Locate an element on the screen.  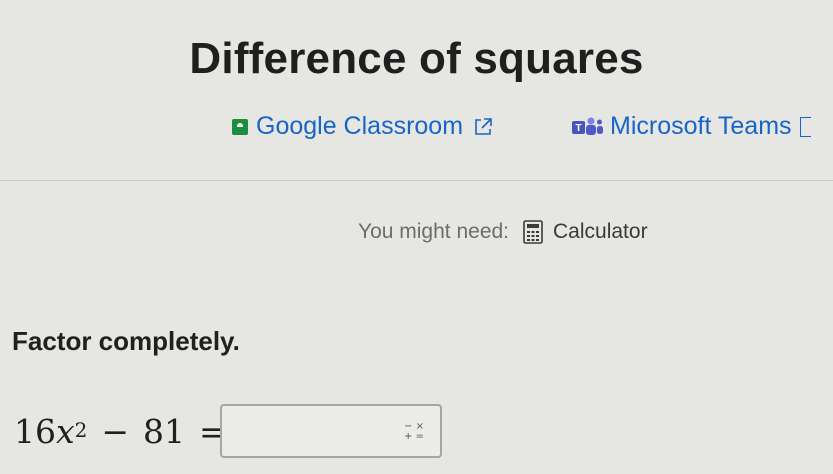
page-title: Difference of squares is located at coordinates (416, 58).